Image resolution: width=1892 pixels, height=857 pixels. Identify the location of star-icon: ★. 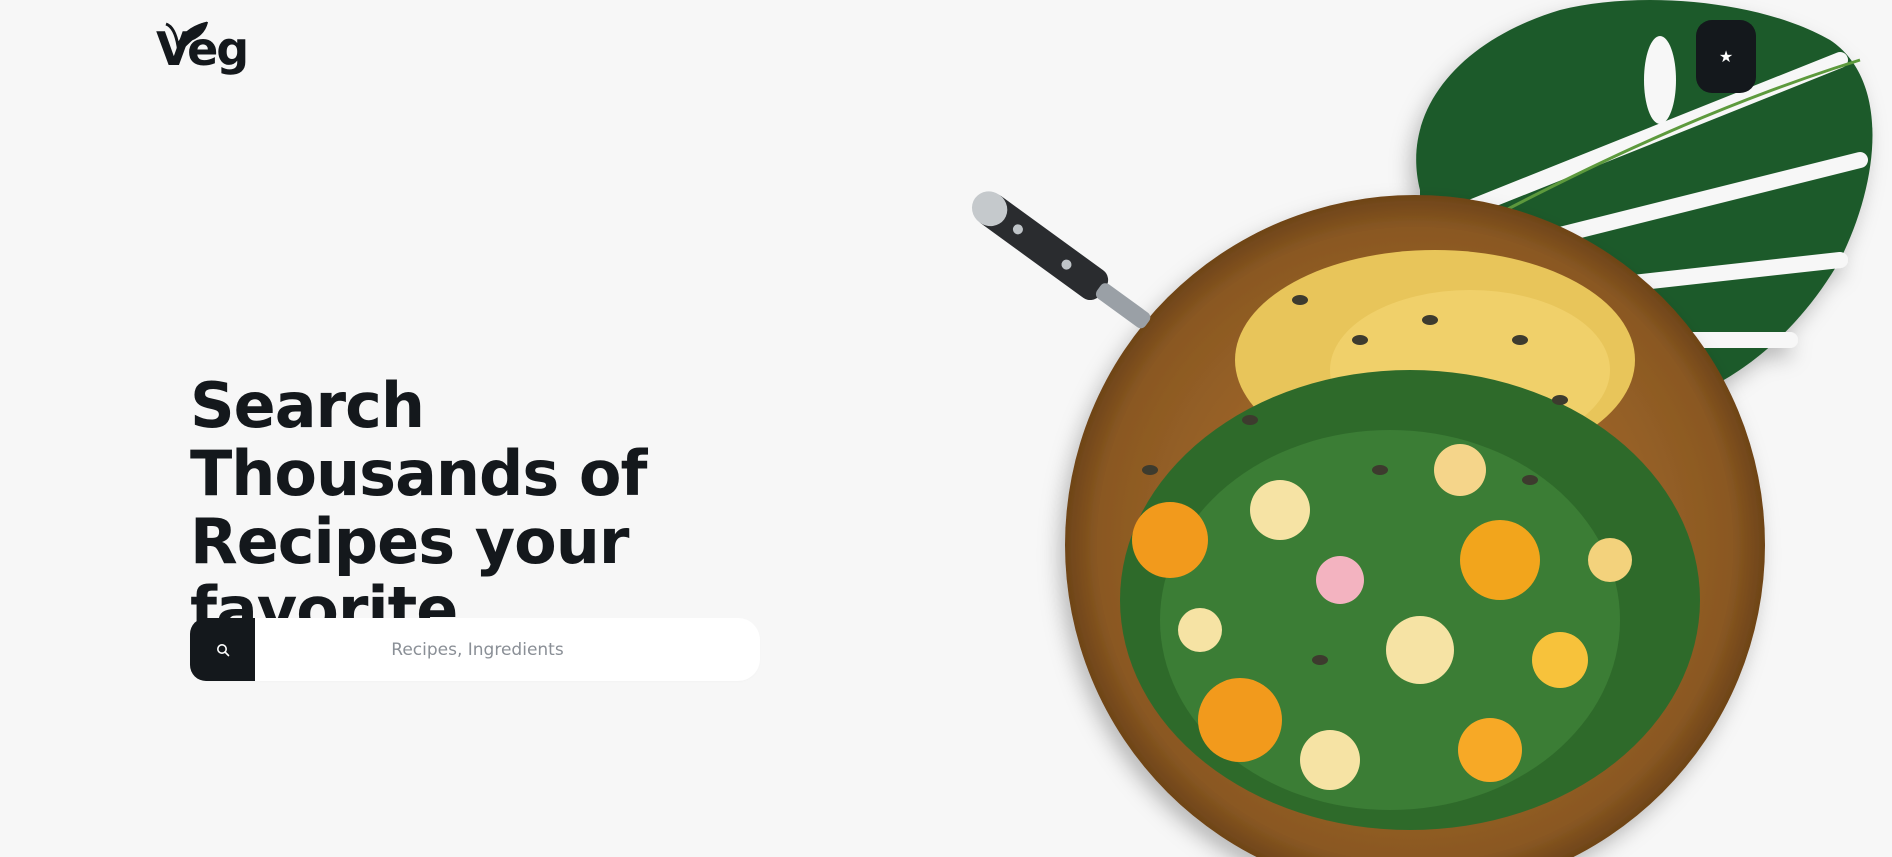
(1726, 56).